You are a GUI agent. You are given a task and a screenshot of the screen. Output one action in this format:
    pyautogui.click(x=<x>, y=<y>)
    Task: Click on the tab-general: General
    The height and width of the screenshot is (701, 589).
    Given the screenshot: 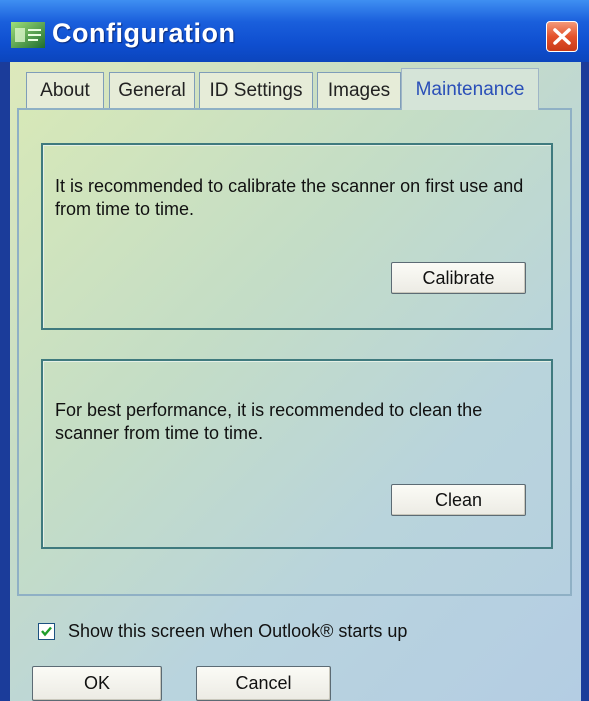 What is the action you would take?
    pyautogui.click(x=152, y=90)
    